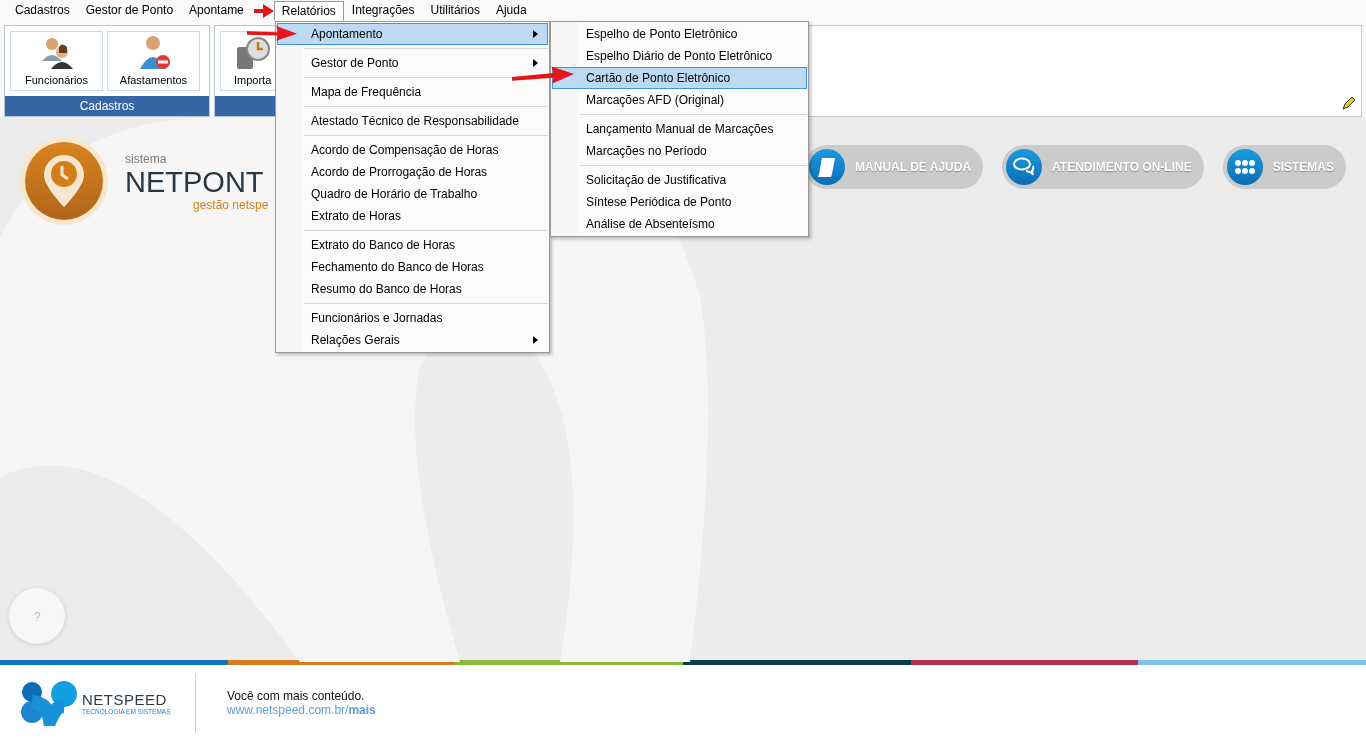  I want to click on menu-item: Extrato do Banco de Horas, so click(412, 245).